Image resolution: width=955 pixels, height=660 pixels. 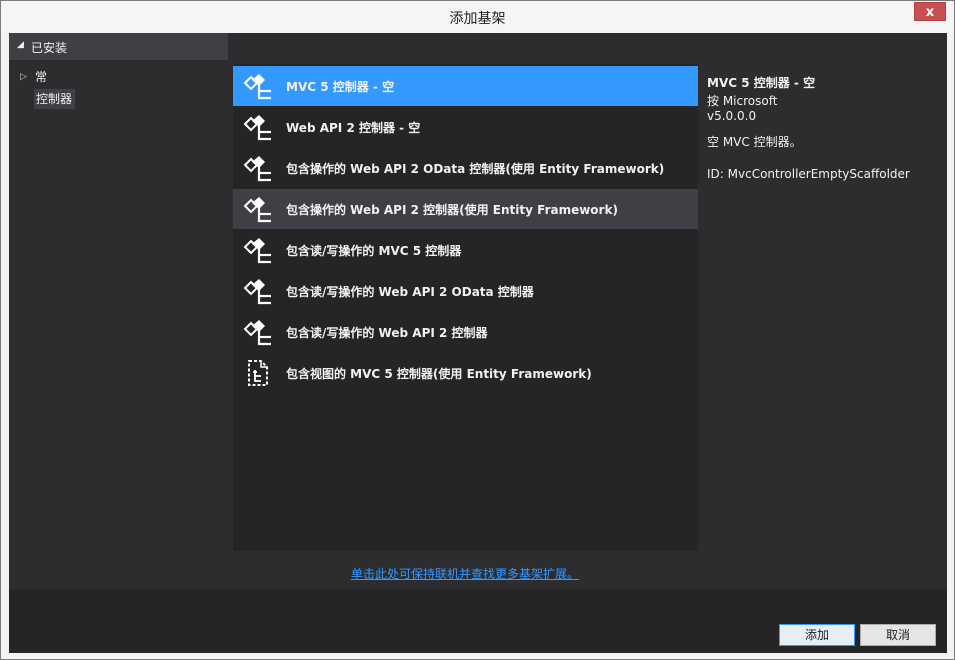 I want to click on list-item: 包含操作的 Web API 2 控制器(使用 Entity Framework), so click(x=465, y=209).